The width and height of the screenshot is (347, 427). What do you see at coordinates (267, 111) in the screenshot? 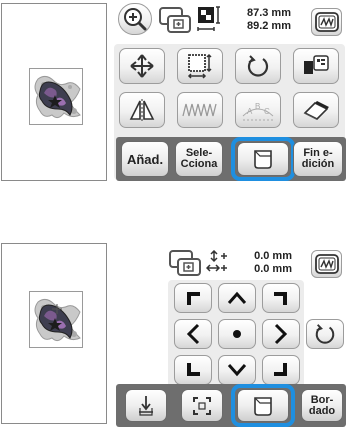
I see `svg-text: C` at bounding box center [267, 111].